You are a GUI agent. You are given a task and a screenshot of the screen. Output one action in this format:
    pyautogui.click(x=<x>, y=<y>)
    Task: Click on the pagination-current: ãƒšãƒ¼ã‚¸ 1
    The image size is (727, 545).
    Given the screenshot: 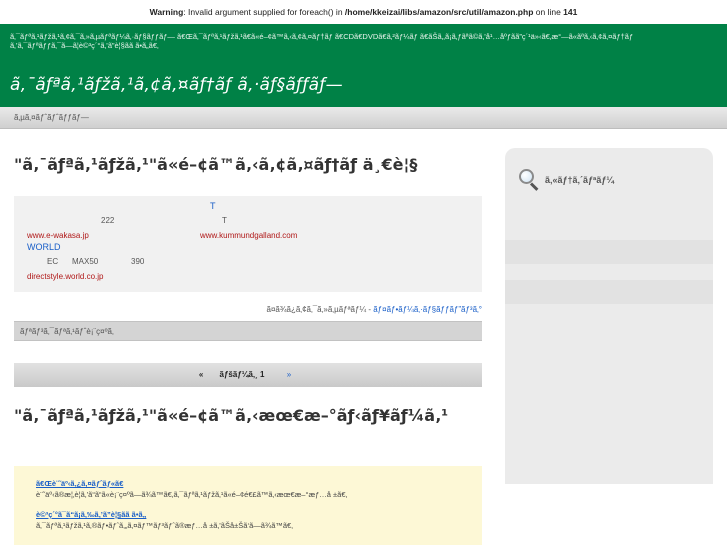 What is the action you would take?
    pyautogui.click(x=242, y=374)
    